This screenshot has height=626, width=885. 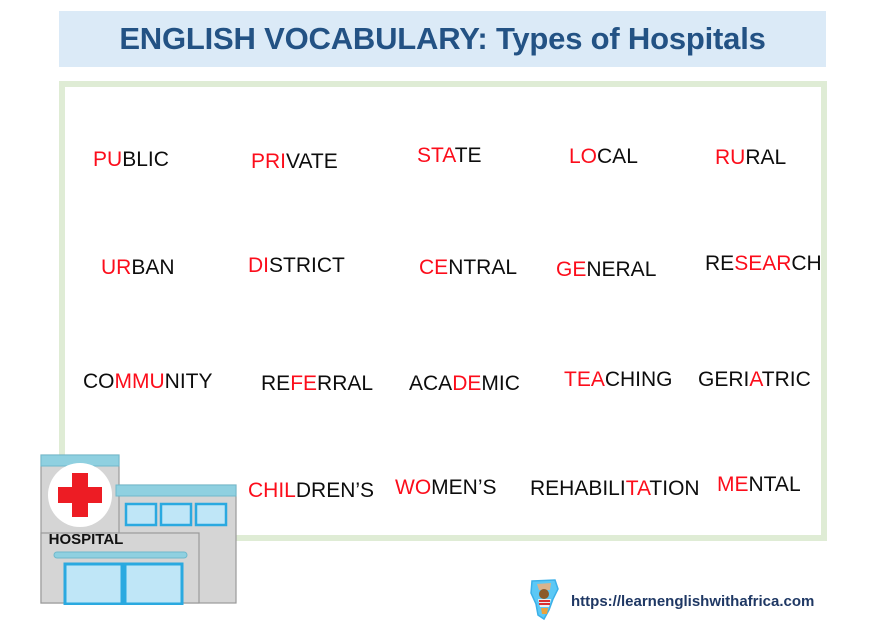 I want to click on word-suffix: NERAL, so click(x=621, y=269).